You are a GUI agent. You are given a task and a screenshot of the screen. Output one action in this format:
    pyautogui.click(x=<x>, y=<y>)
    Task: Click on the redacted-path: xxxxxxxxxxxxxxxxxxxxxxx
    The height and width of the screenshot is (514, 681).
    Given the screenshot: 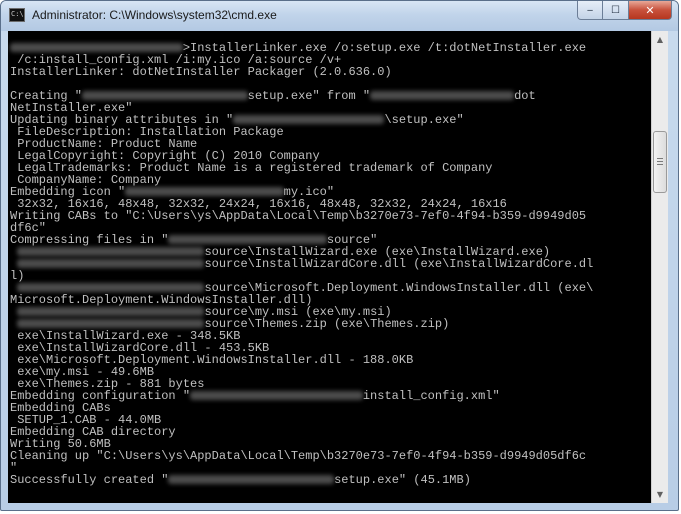 What is the action you would take?
    pyautogui.click(x=251, y=480)
    